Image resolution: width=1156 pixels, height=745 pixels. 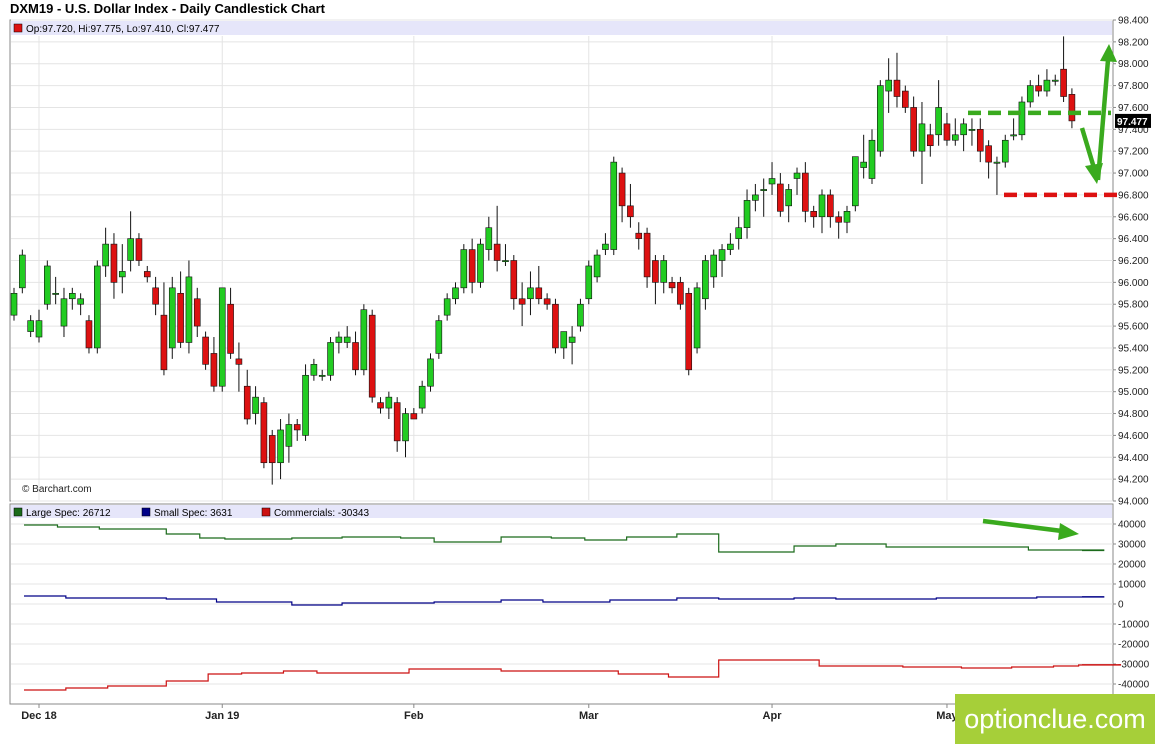 What do you see at coordinates (1132, 525) in the screenshot?
I see `cot-tick-label: 40000` at bounding box center [1132, 525].